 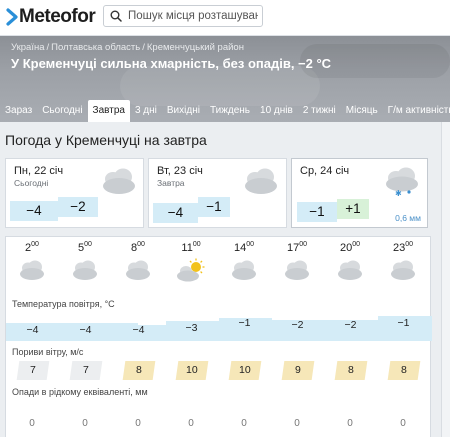 What do you see at coordinates (12, 17) in the screenshot?
I see `logo-icon` at bounding box center [12, 17].